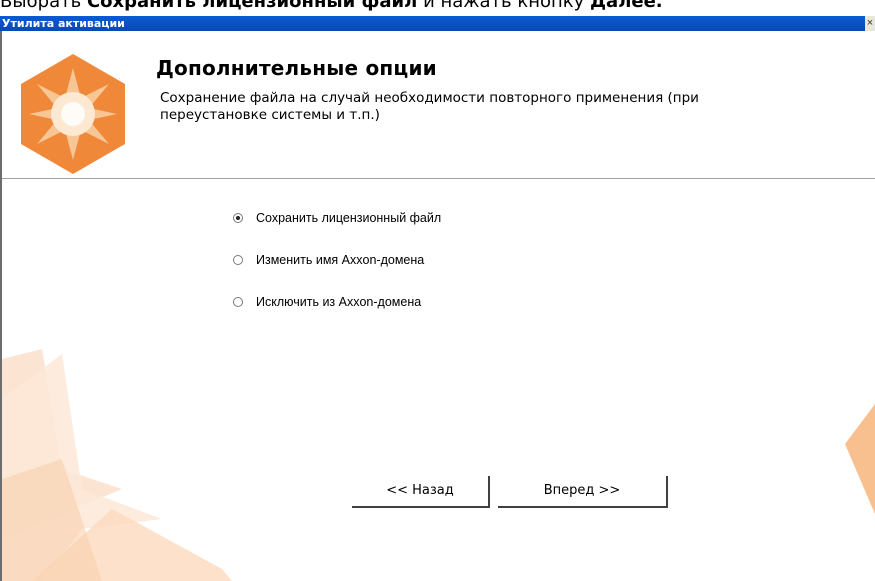 This screenshot has height=581, width=875. Describe the element at coordinates (73, 114) in the screenshot. I see `axxon-logo-icon` at that location.